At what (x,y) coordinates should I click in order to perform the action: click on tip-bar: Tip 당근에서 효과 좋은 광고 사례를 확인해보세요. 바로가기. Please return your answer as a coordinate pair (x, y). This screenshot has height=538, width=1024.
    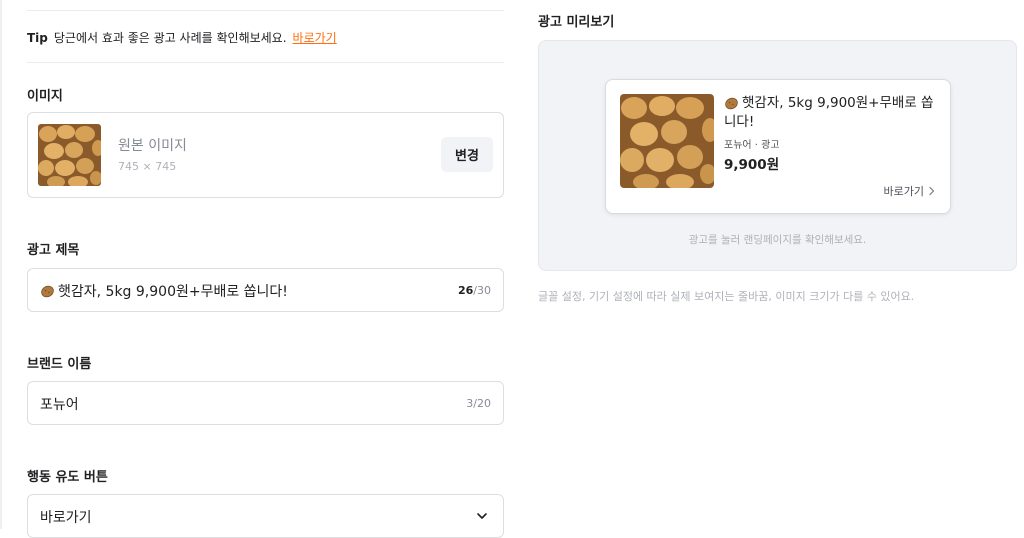
    Looking at the image, I should click on (182, 37).